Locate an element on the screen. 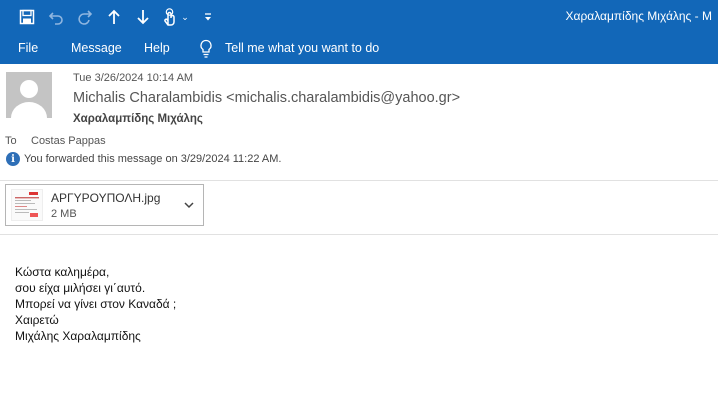 This screenshot has width=718, height=418. attachment-name: ΑΡΓΥΡΟΥΠΟΛΗ.jpg is located at coordinates (105, 198).